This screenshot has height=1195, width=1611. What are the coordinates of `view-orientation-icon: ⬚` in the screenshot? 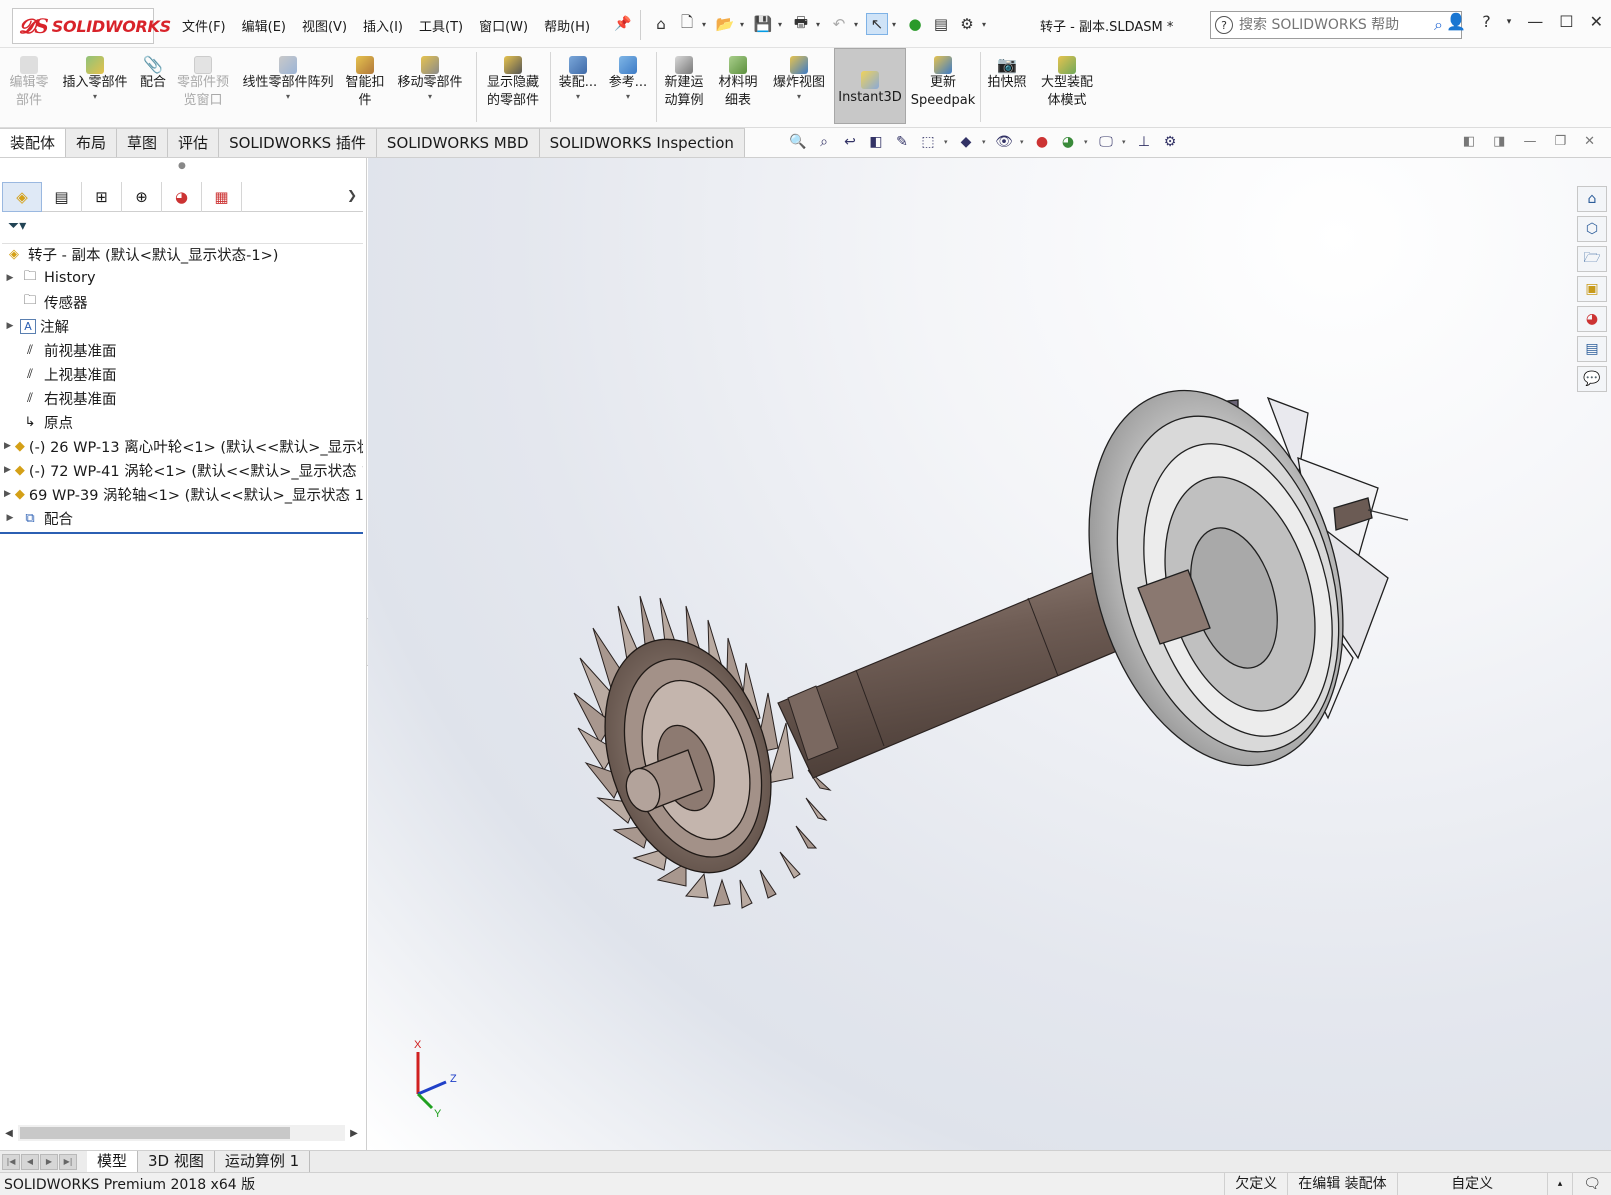 It's located at (928, 142).